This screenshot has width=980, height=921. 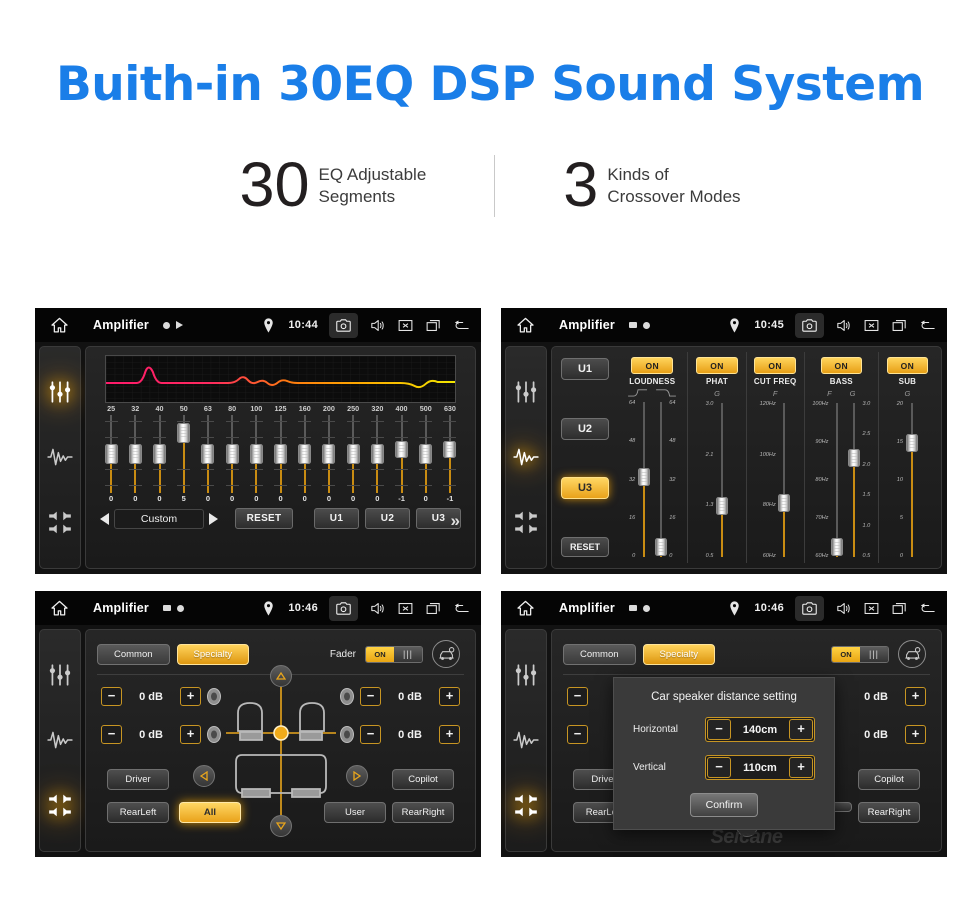 What do you see at coordinates (394, 654) in the screenshot?
I see `fader-toggle: ON |||` at bounding box center [394, 654].